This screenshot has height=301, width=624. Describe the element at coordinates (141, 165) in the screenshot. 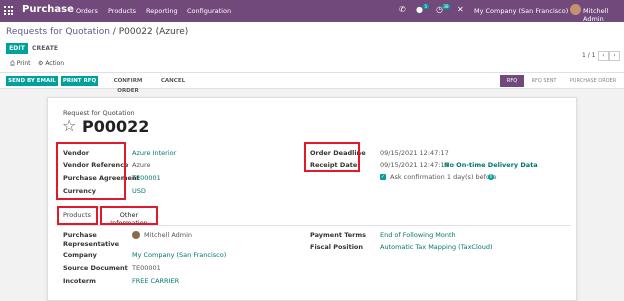

I see `vendor-reference-field: Azure` at that location.